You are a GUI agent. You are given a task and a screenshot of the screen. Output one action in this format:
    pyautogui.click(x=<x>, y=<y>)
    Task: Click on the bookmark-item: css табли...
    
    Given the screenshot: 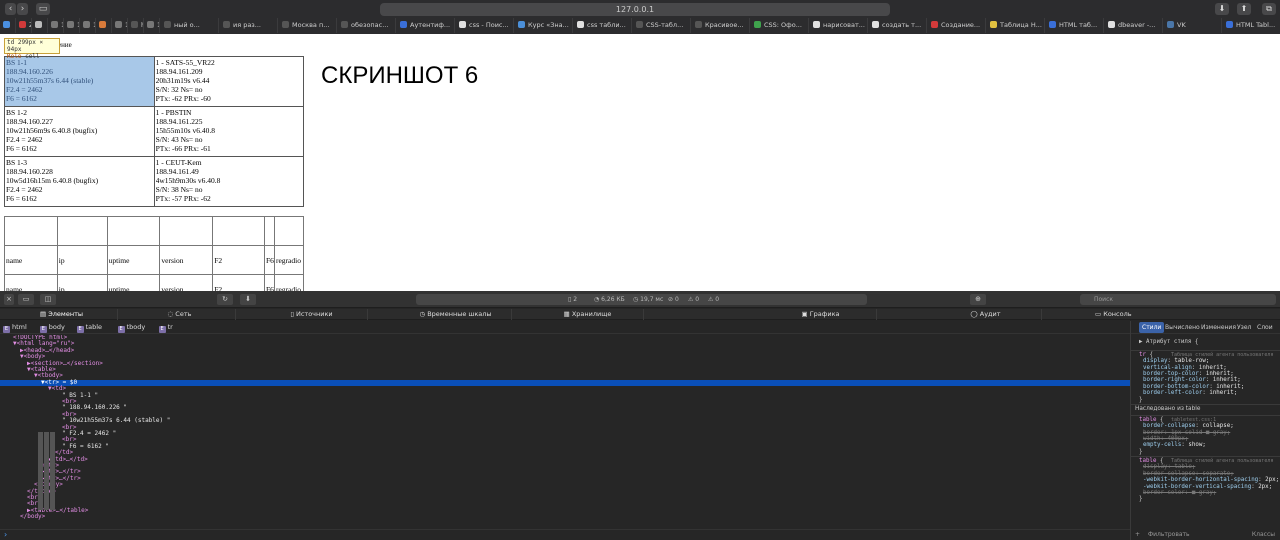 What is the action you would take?
    pyautogui.click(x=602, y=25)
    